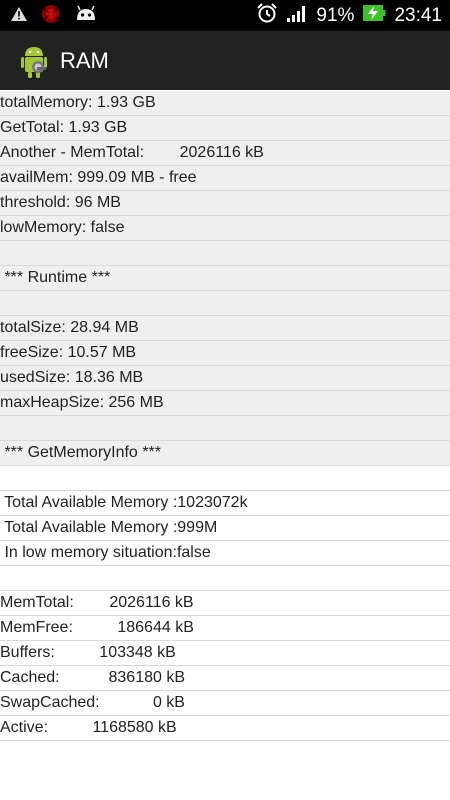 Image resolution: width=450 pixels, height=800 pixels. I want to click on list-item: totalSize: 28.94 MB, so click(225, 328).